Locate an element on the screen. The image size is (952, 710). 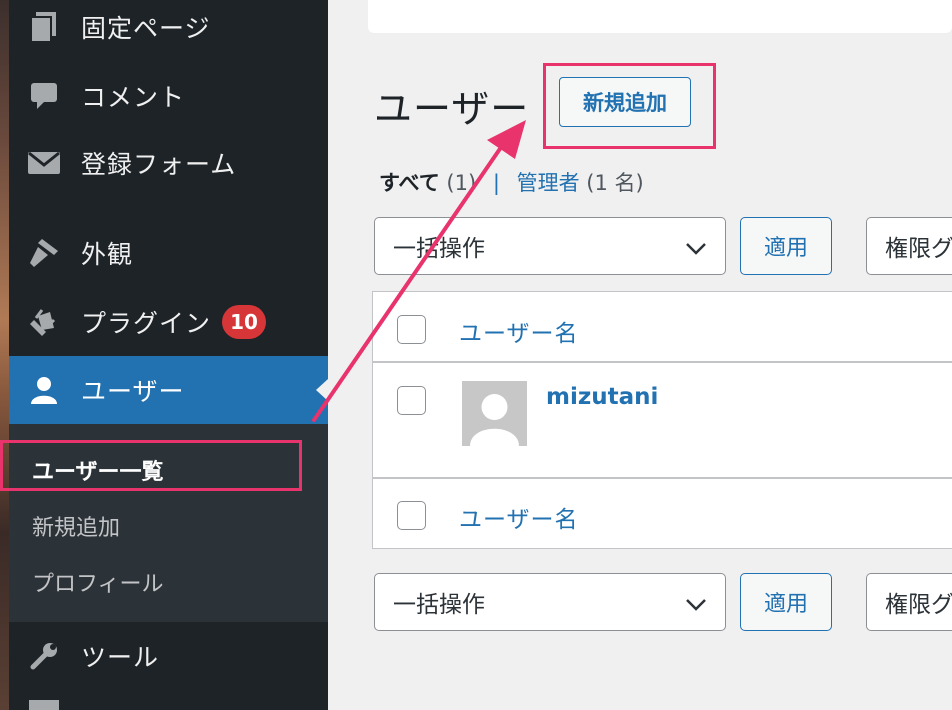
background-photo-edge is located at coordinates (4, 355).